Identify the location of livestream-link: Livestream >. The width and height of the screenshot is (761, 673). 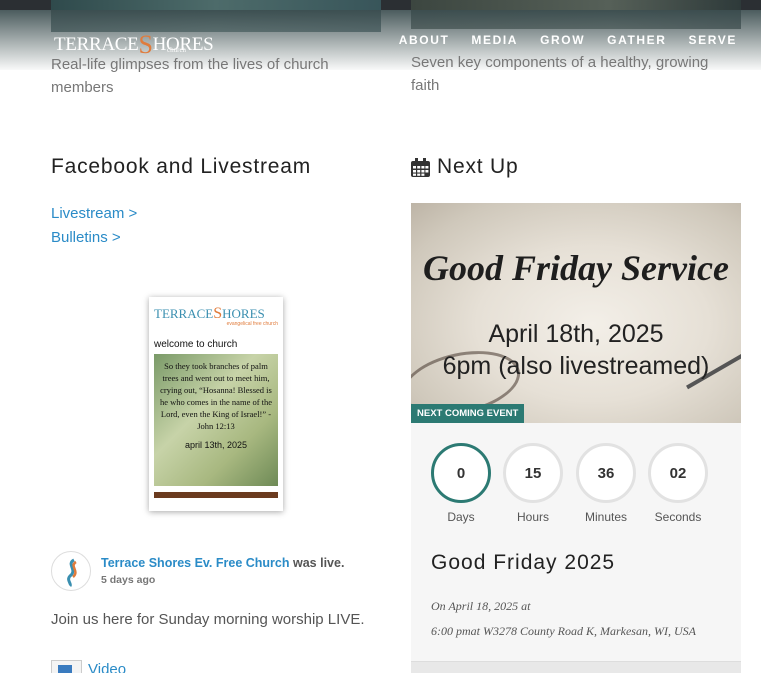
(94, 214).